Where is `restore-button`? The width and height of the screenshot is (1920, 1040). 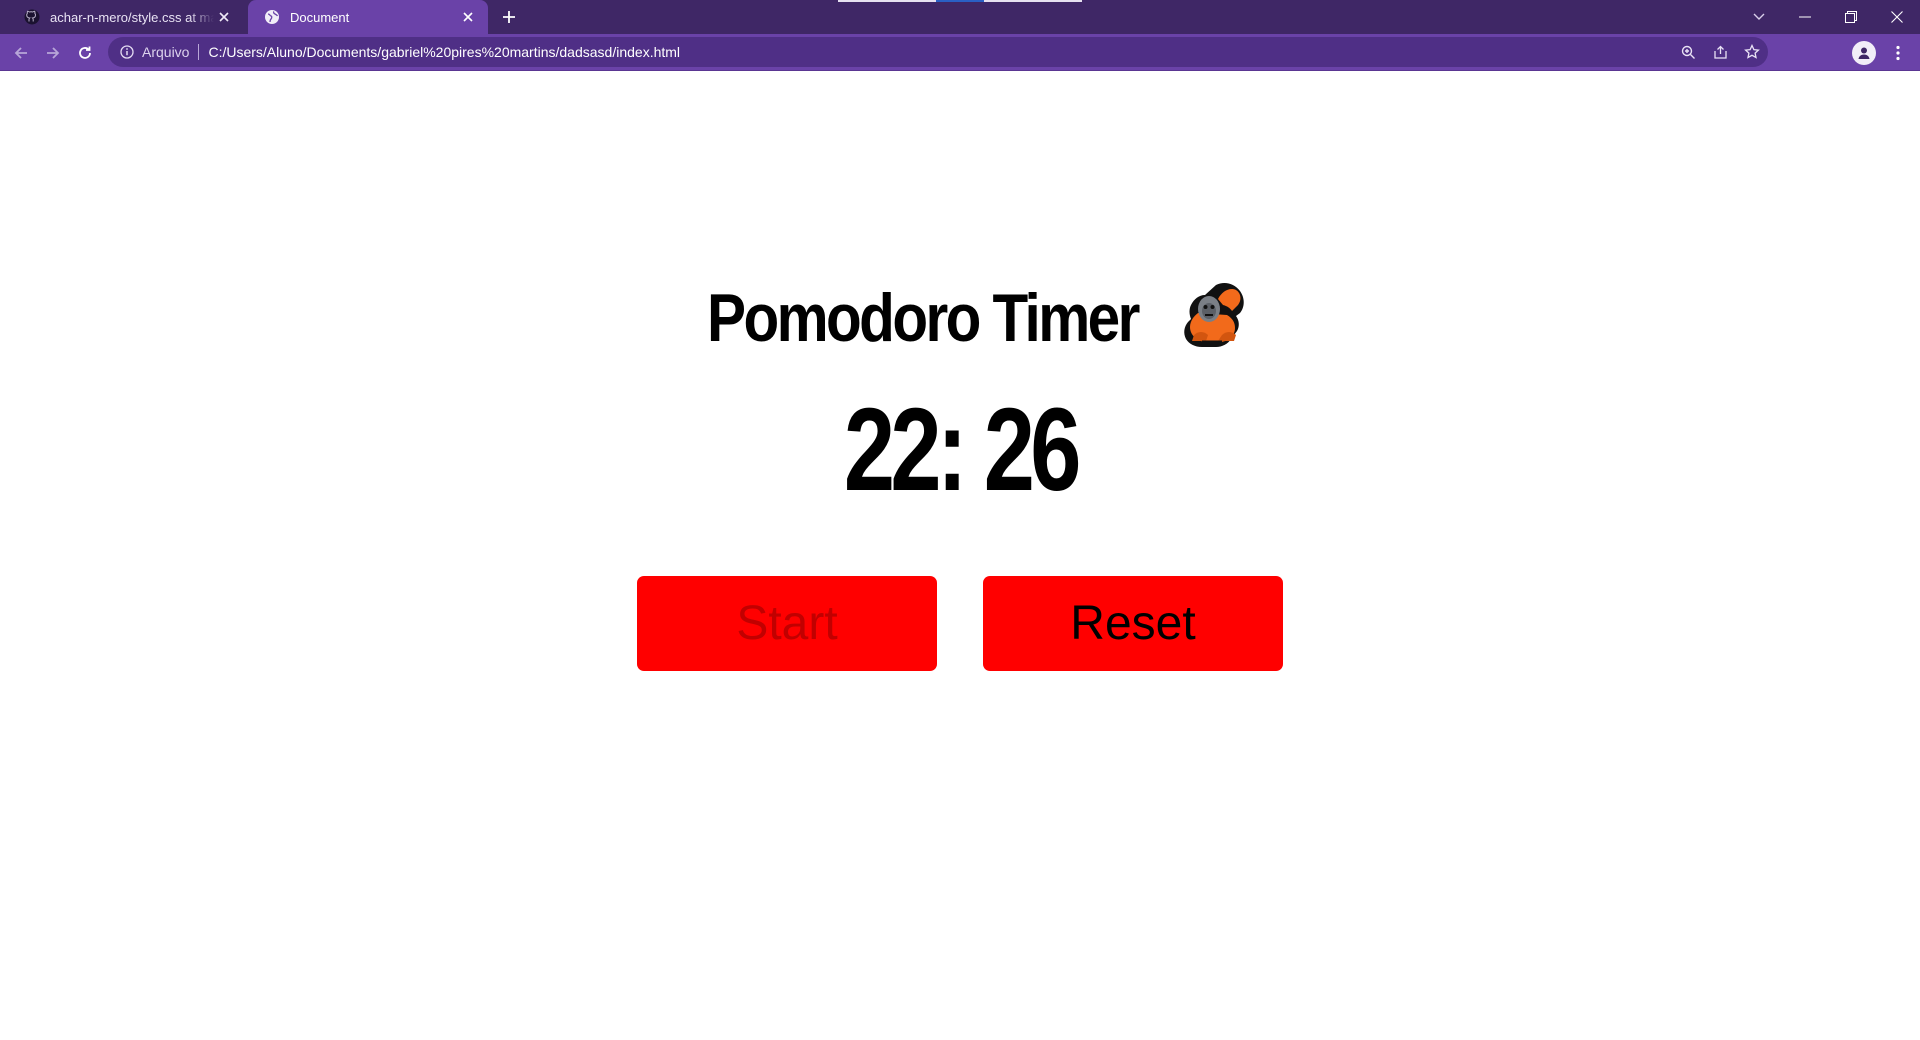 restore-button is located at coordinates (1851, 17).